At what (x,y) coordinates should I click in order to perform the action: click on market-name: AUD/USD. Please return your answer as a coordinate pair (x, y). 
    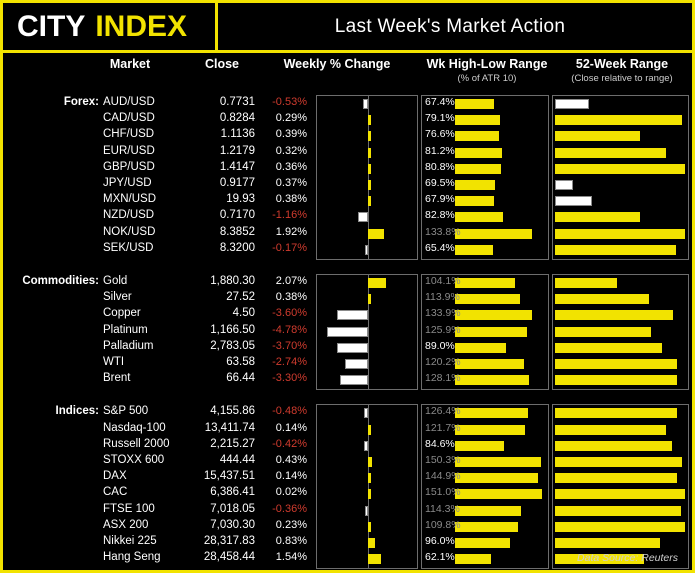
    Looking at the image, I should click on (129, 102).